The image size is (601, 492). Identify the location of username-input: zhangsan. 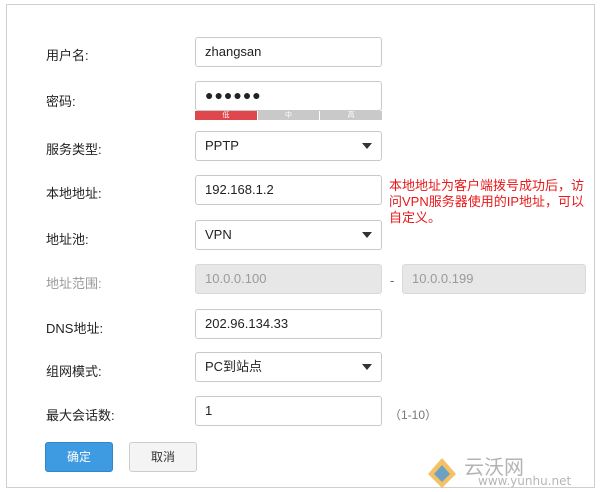
(288, 52).